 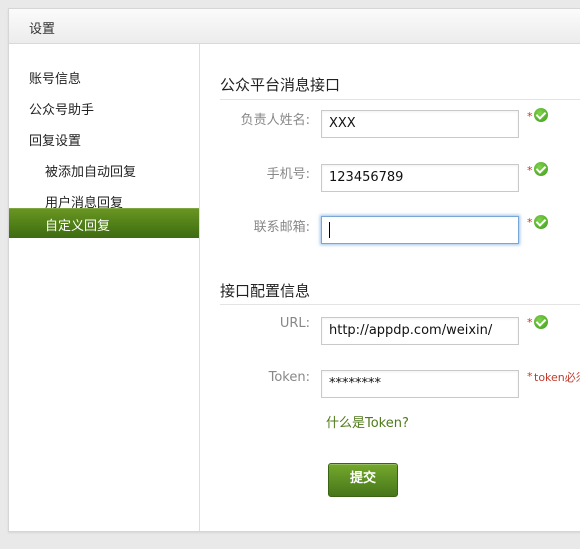 I want to click on token-label: Token:, so click(x=289, y=377).